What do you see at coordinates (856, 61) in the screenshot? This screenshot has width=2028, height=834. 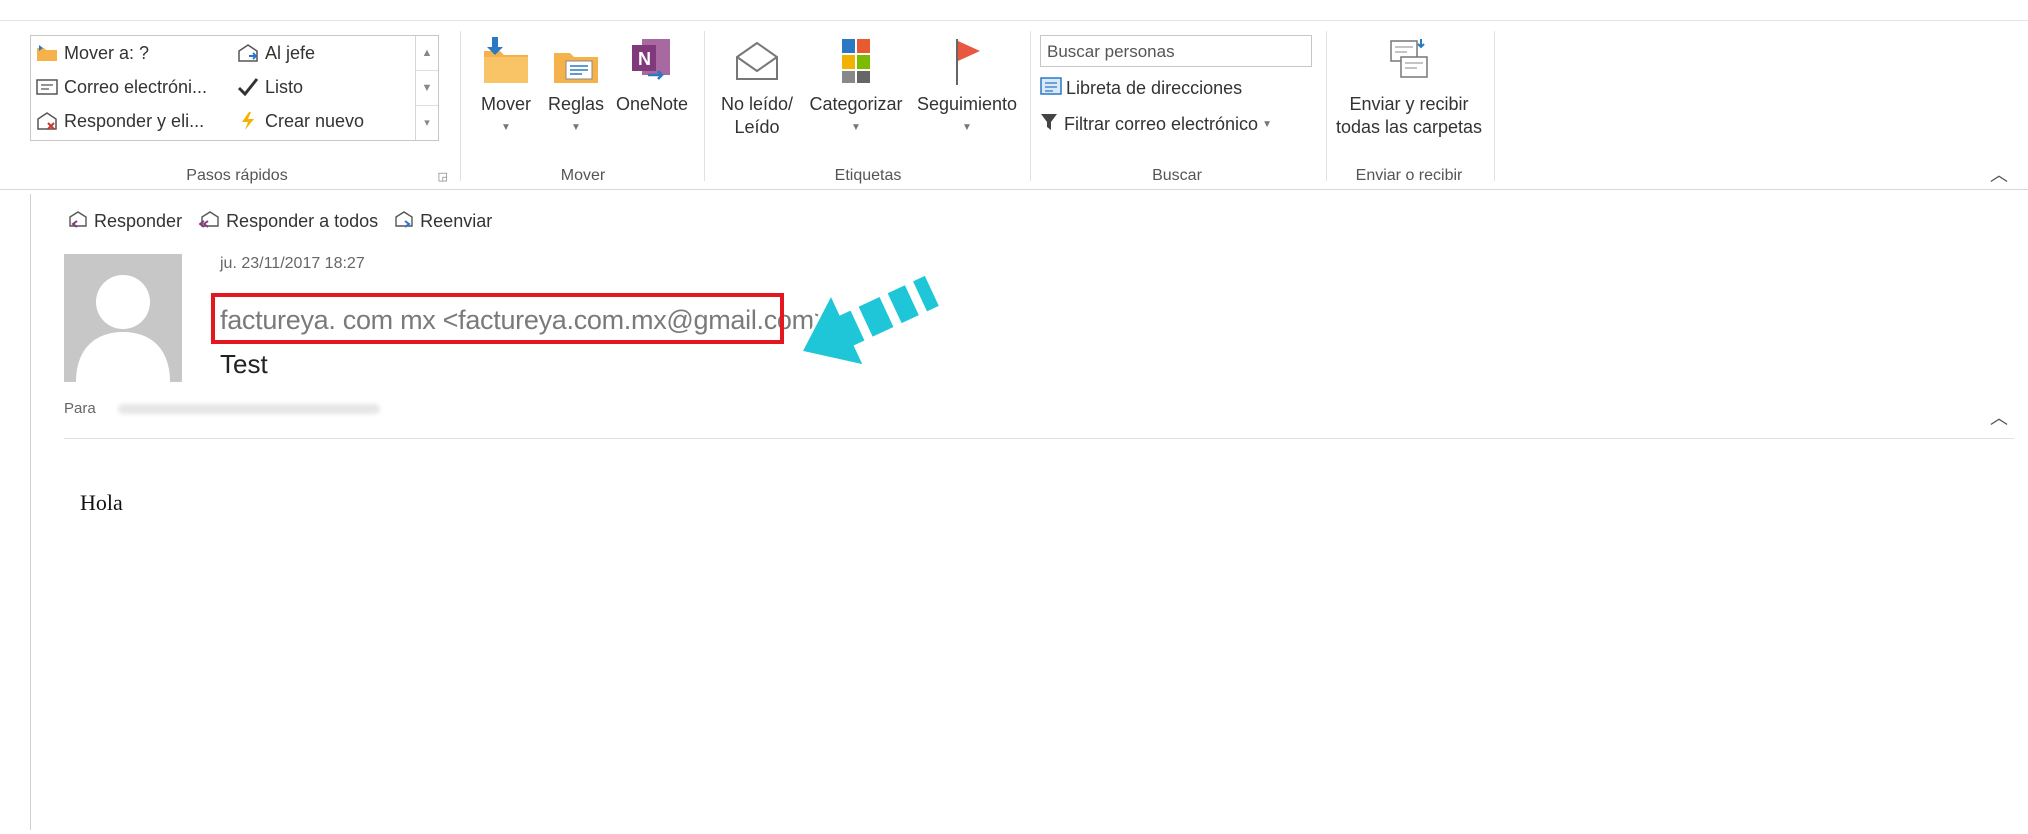 I see `categorize-icon` at bounding box center [856, 61].